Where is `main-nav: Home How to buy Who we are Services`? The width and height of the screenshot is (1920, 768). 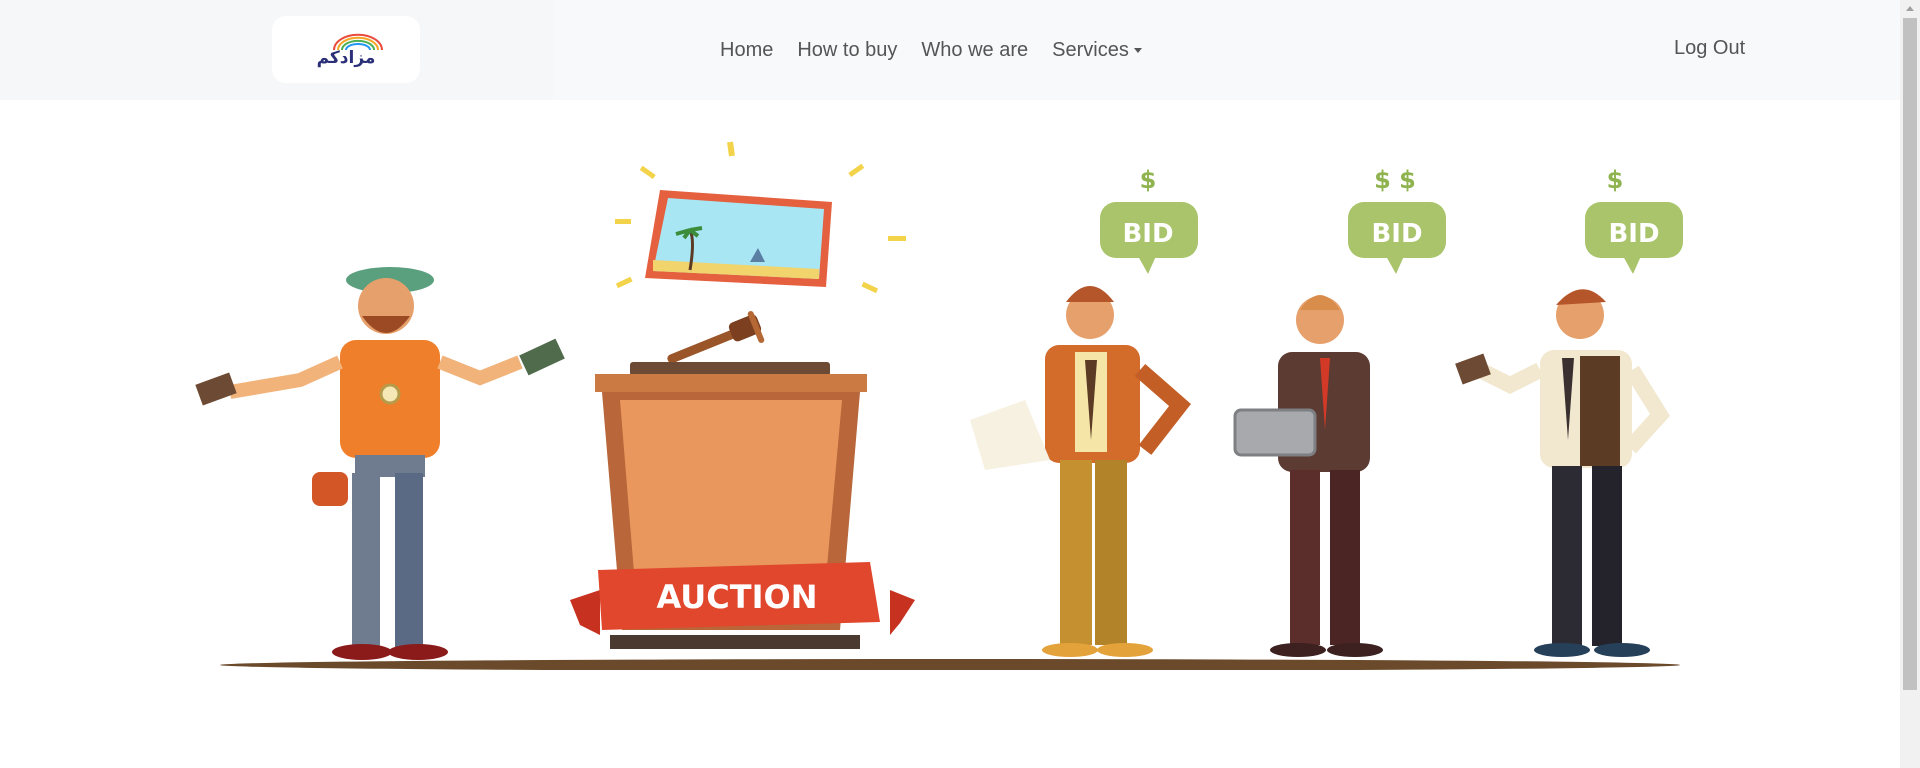
main-nav: Home How to buy Who we are Services is located at coordinates (943, 50).